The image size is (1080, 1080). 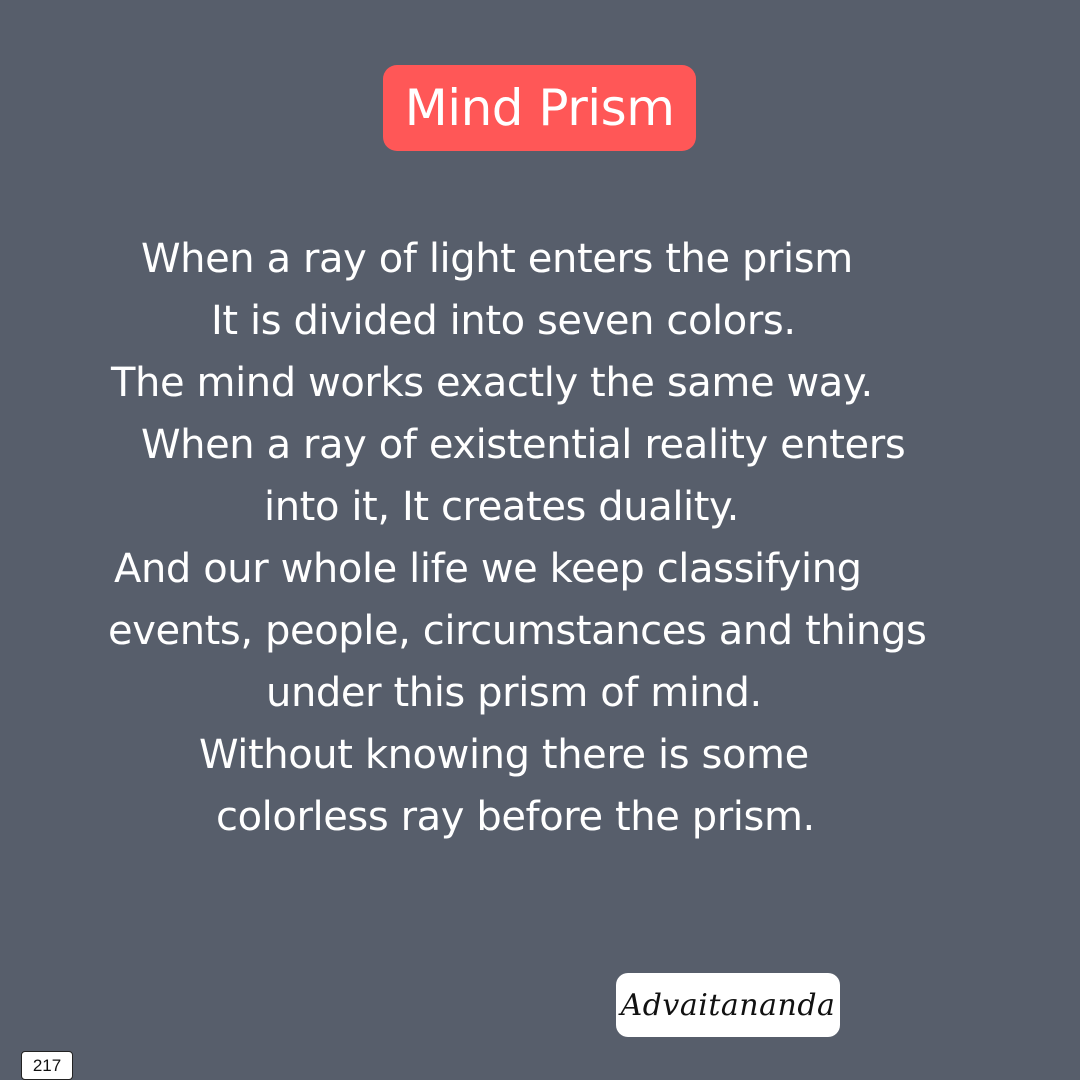 I want to click on page-number: 217, so click(x=47, y=1065).